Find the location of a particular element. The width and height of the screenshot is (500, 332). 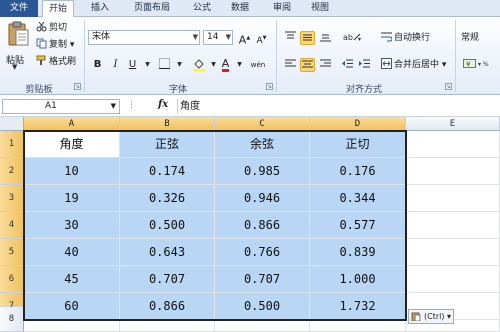

bold-button: B is located at coordinates (97, 65).